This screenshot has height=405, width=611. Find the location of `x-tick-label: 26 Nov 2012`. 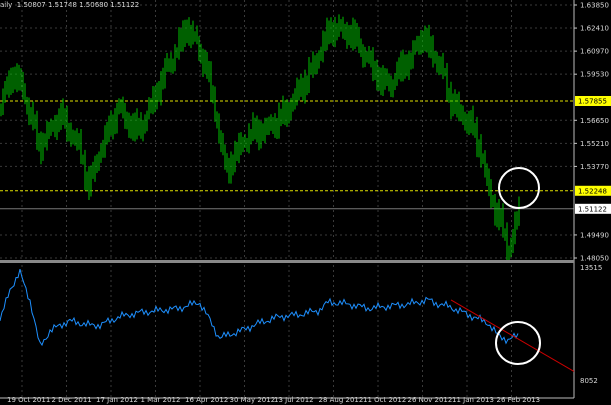

x-tick-label: 26 Nov 2012 is located at coordinates (430, 400).